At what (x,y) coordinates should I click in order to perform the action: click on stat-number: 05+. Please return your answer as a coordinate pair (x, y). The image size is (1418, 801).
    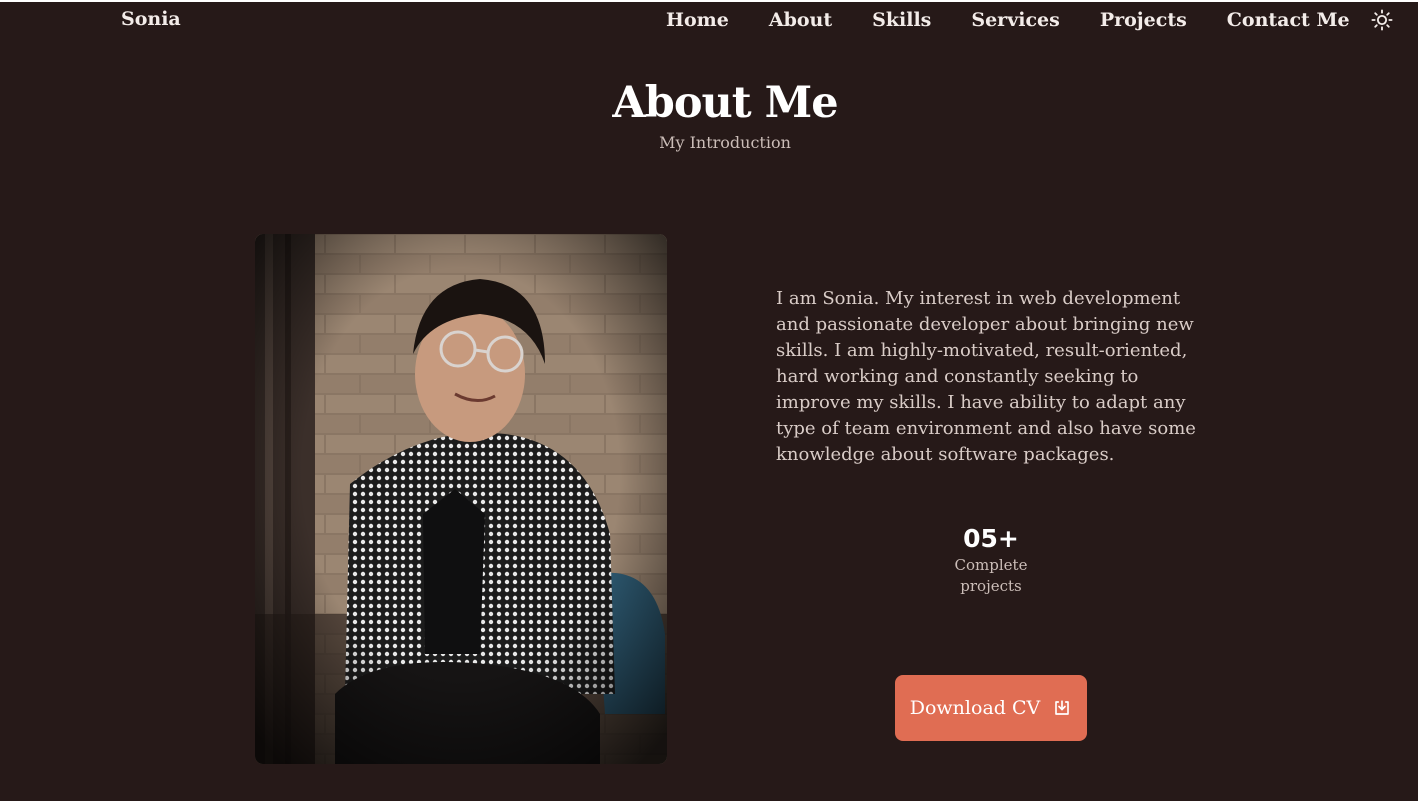
    Looking at the image, I should click on (991, 538).